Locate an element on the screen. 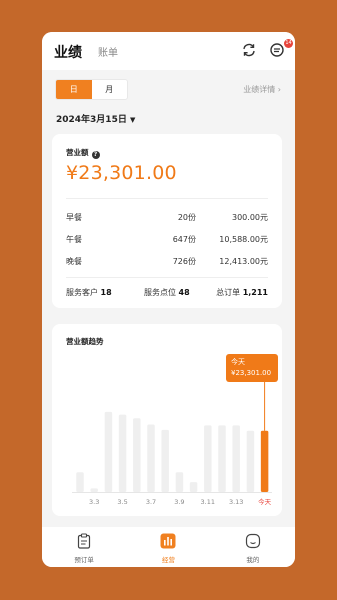 Image resolution: width=337 pixels, height=600 pixels. tab-performance: 业绩 is located at coordinates (68, 52).